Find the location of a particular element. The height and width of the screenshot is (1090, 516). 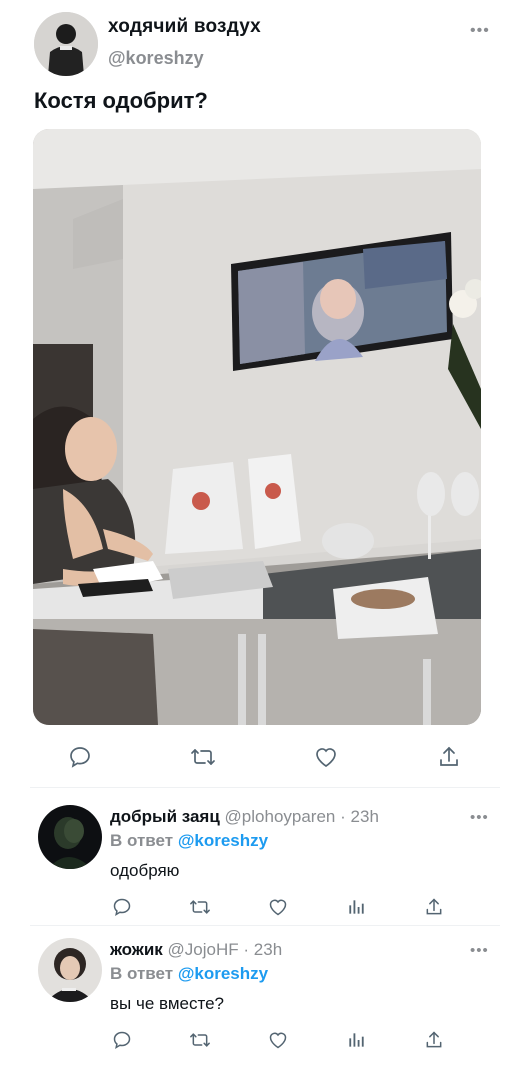

reply-author-handle: @plohoyparen is located at coordinates (280, 816).